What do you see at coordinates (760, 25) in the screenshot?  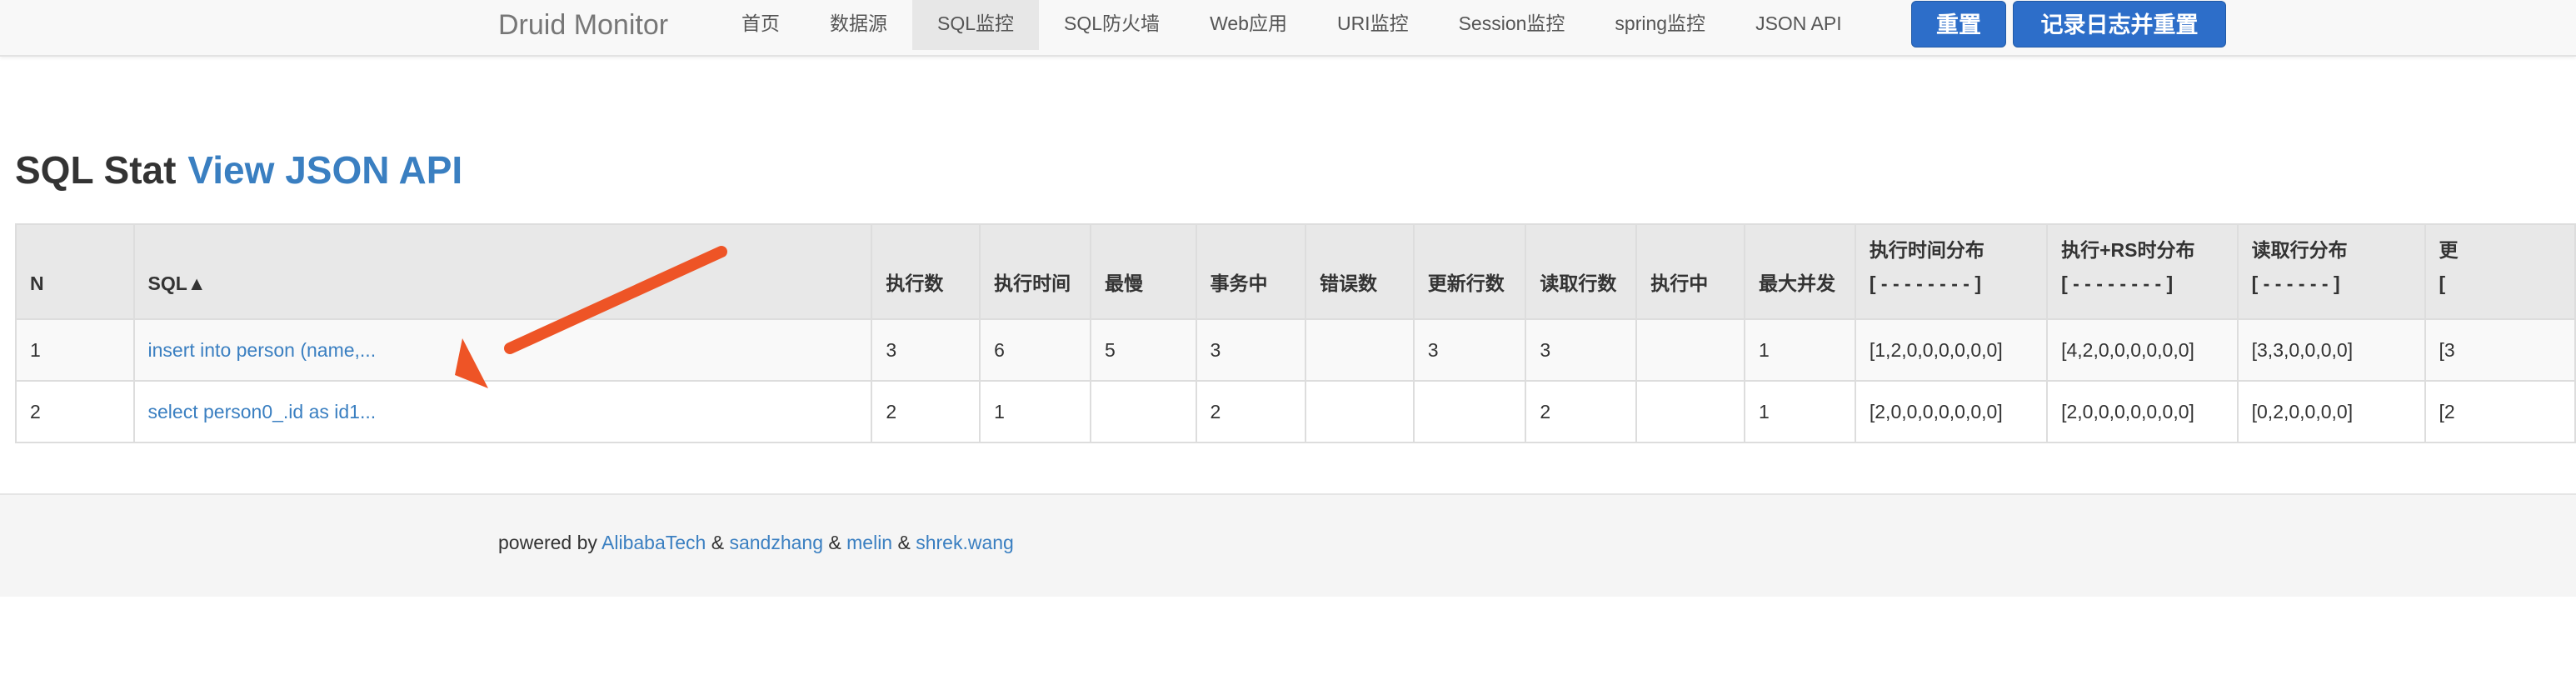 I see `nav-item-home: 首页` at bounding box center [760, 25].